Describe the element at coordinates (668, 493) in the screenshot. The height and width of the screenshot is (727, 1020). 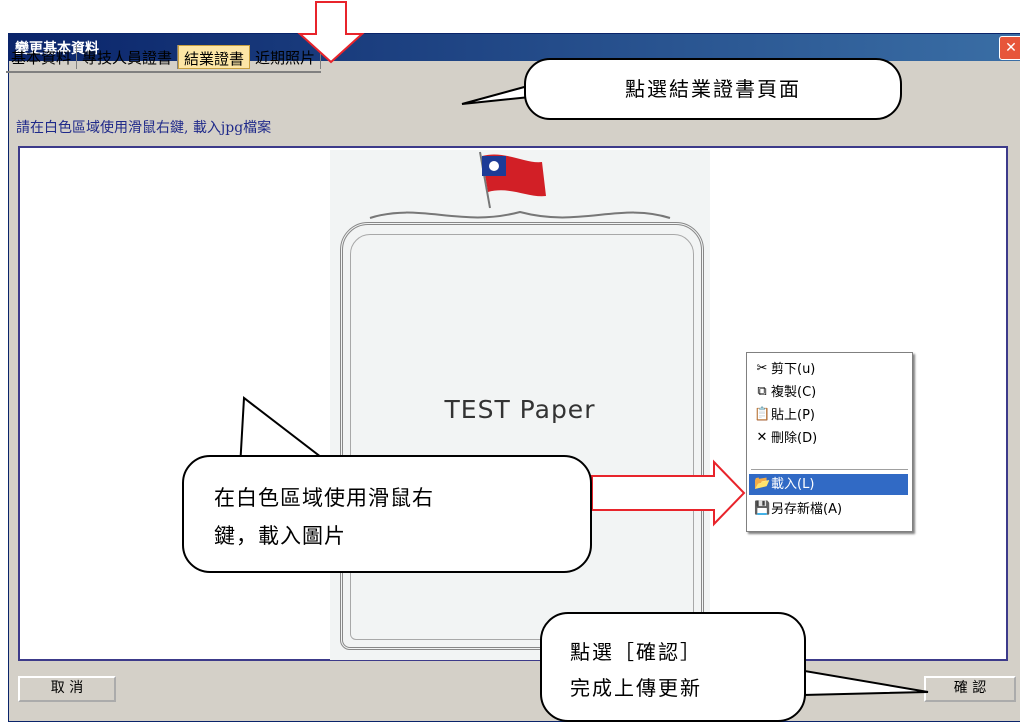
I see `right-arrow-icon` at that location.